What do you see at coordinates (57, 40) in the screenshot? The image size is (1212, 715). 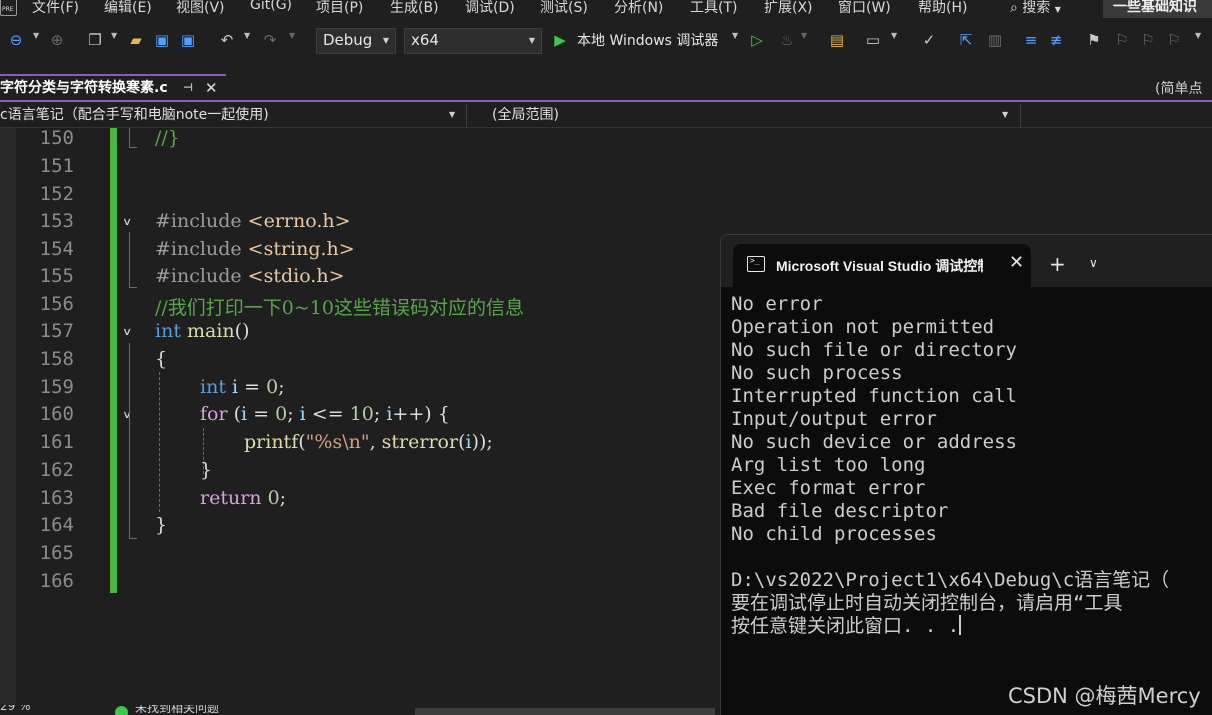 I see `navigate-forward-icon: ⊕` at bounding box center [57, 40].